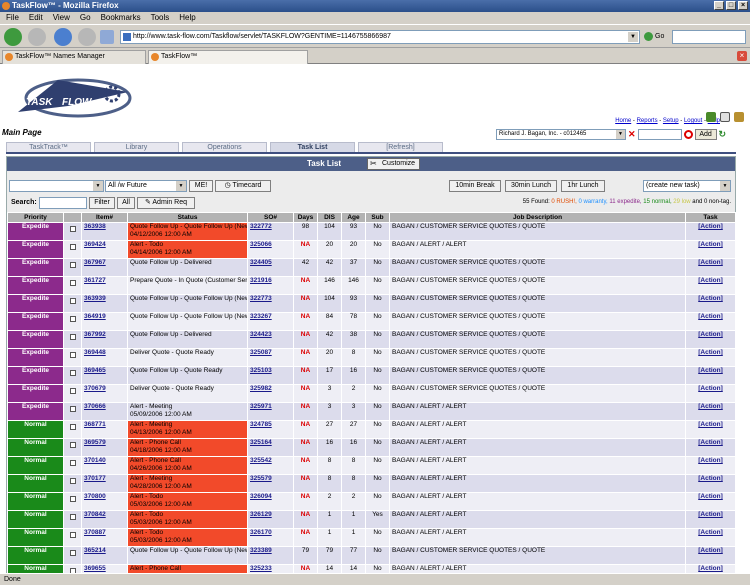 Image resolution: width=750 pixels, height=585 pixels. I want to click on menu-help: Help, so click(187, 18).